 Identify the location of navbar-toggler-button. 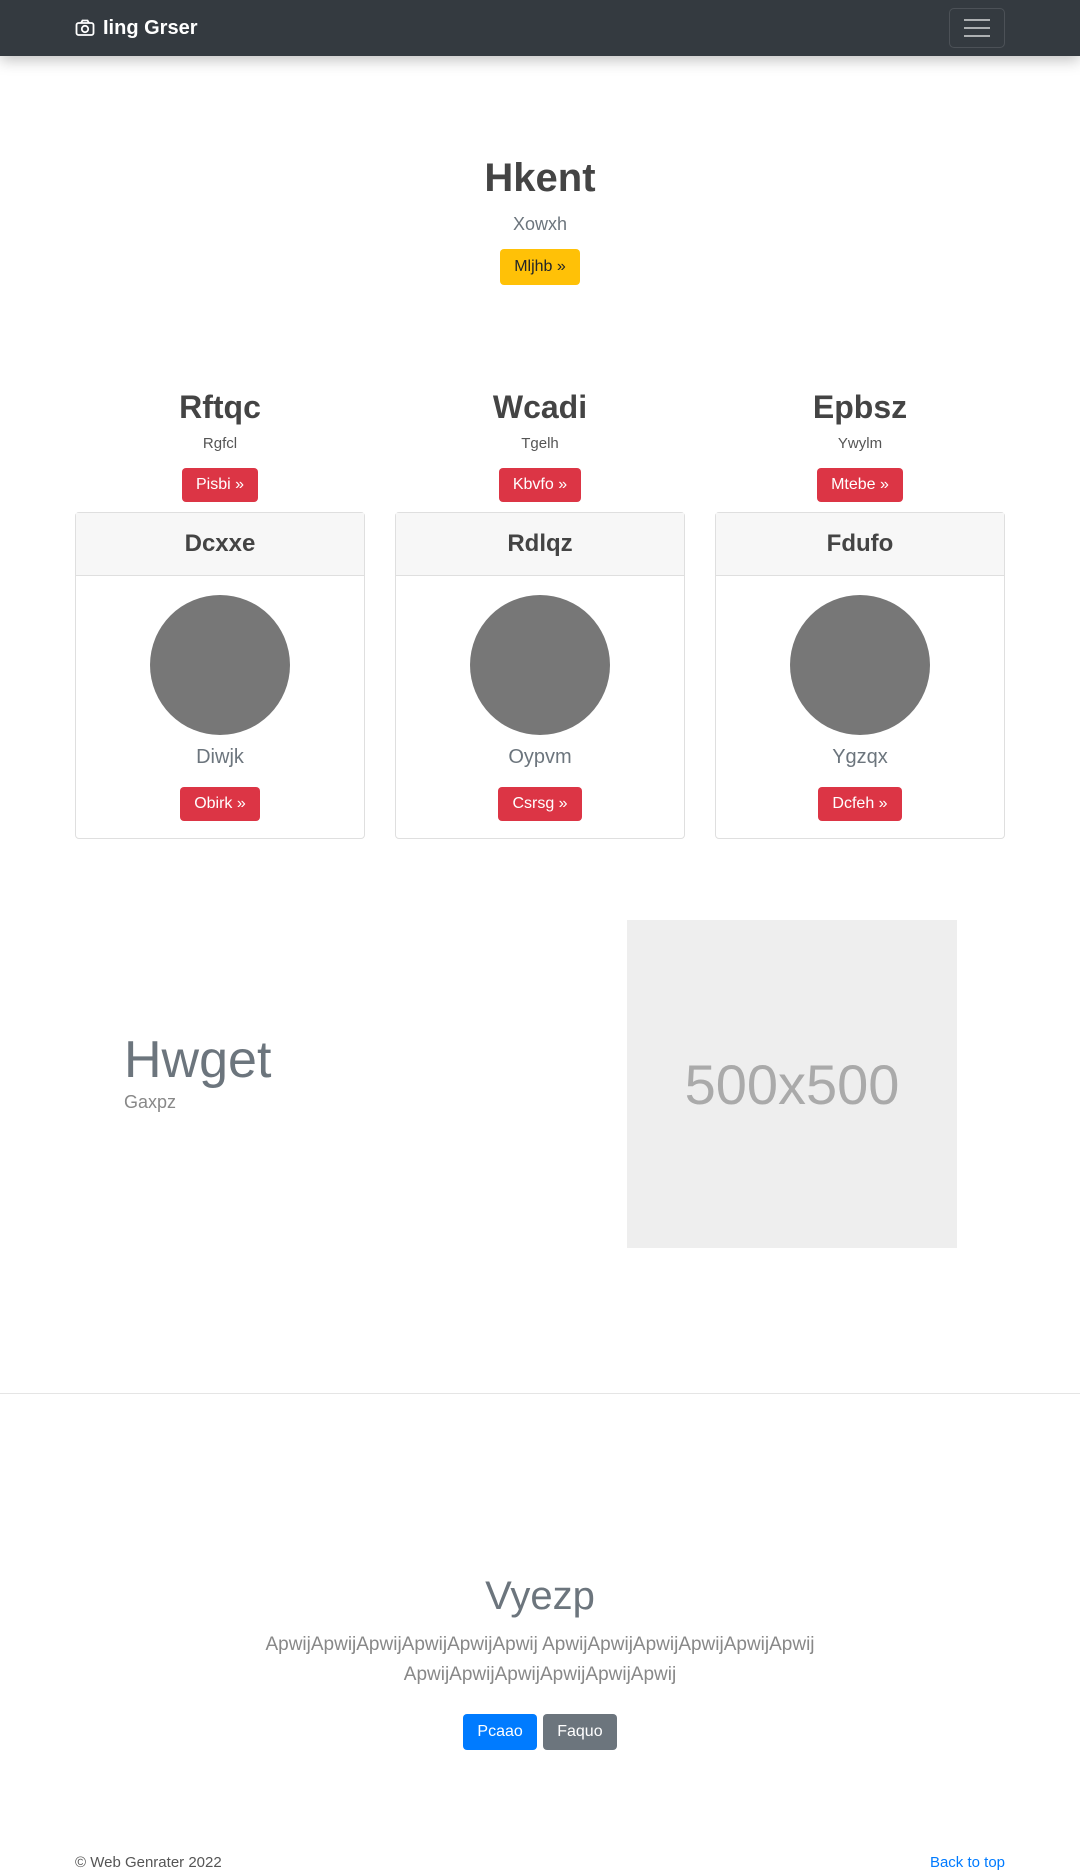
(977, 28).